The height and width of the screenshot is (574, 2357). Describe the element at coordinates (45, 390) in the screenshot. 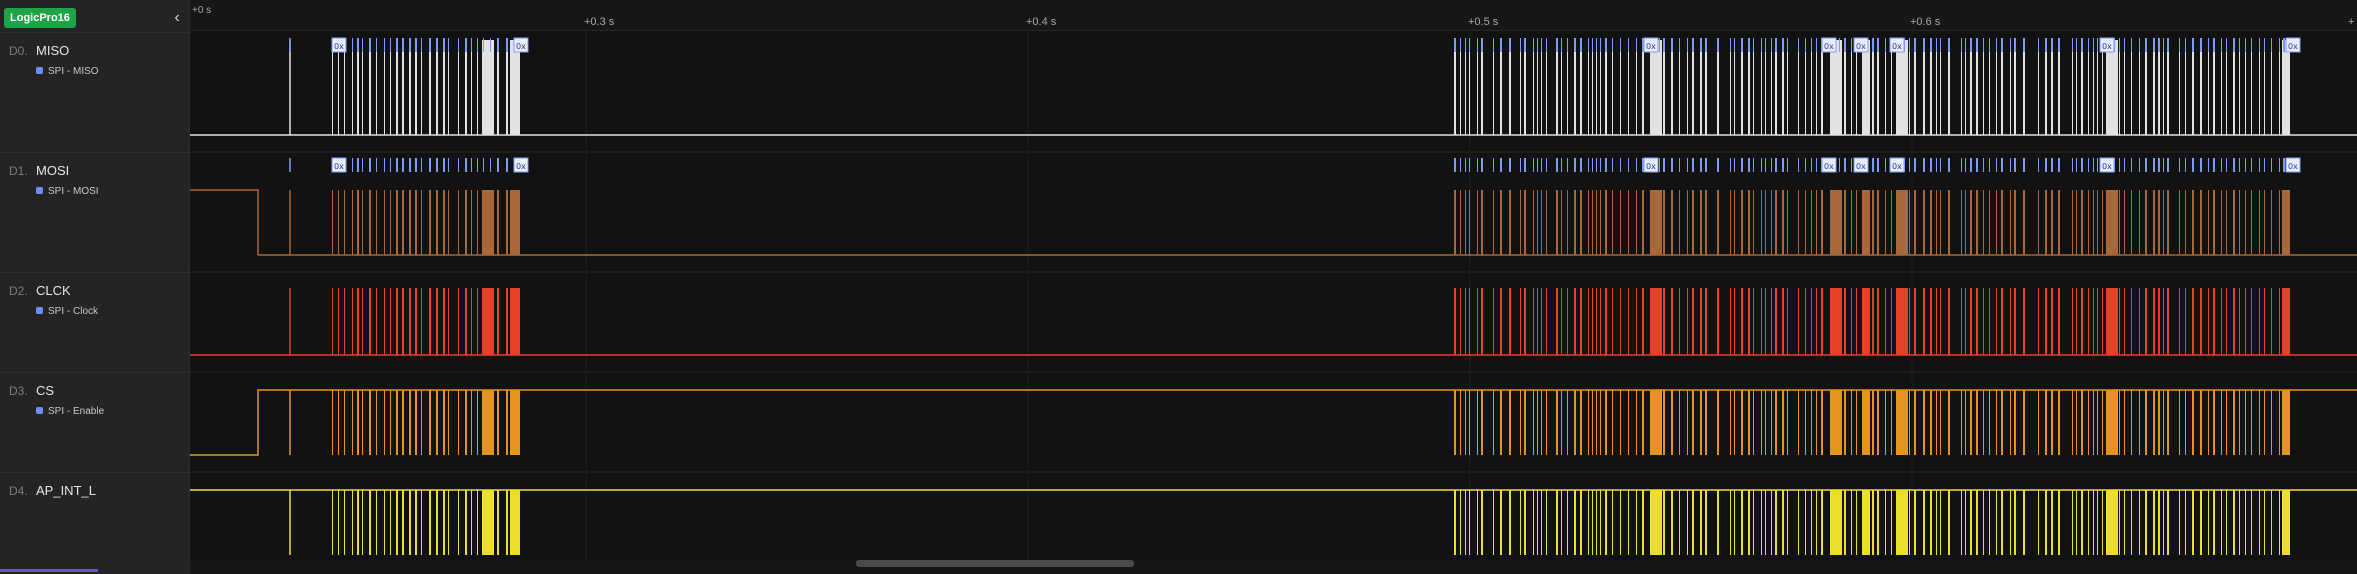

I see `channel-name-cs: CS` at that location.